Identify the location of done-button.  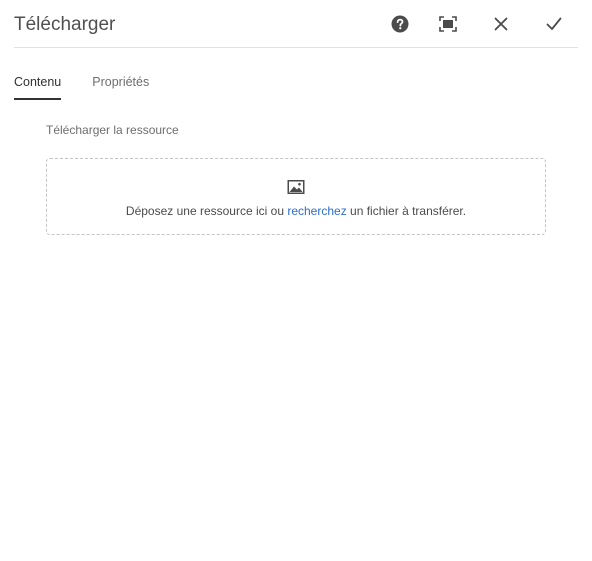
(554, 24).